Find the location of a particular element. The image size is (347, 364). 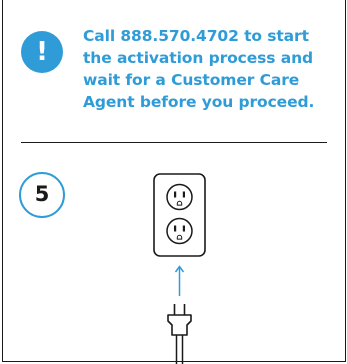

plug-into-outlet-illustration is located at coordinates (179, 268).